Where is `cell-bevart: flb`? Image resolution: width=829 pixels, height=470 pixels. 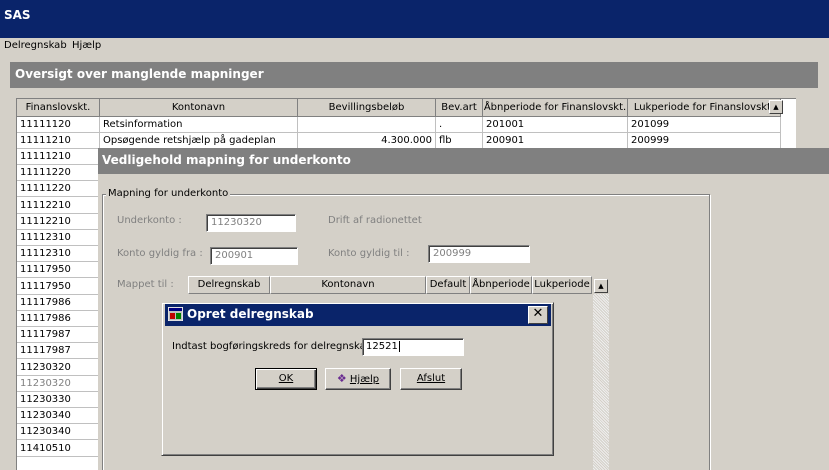
cell-bevart: flb is located at coordinates (459, 141).